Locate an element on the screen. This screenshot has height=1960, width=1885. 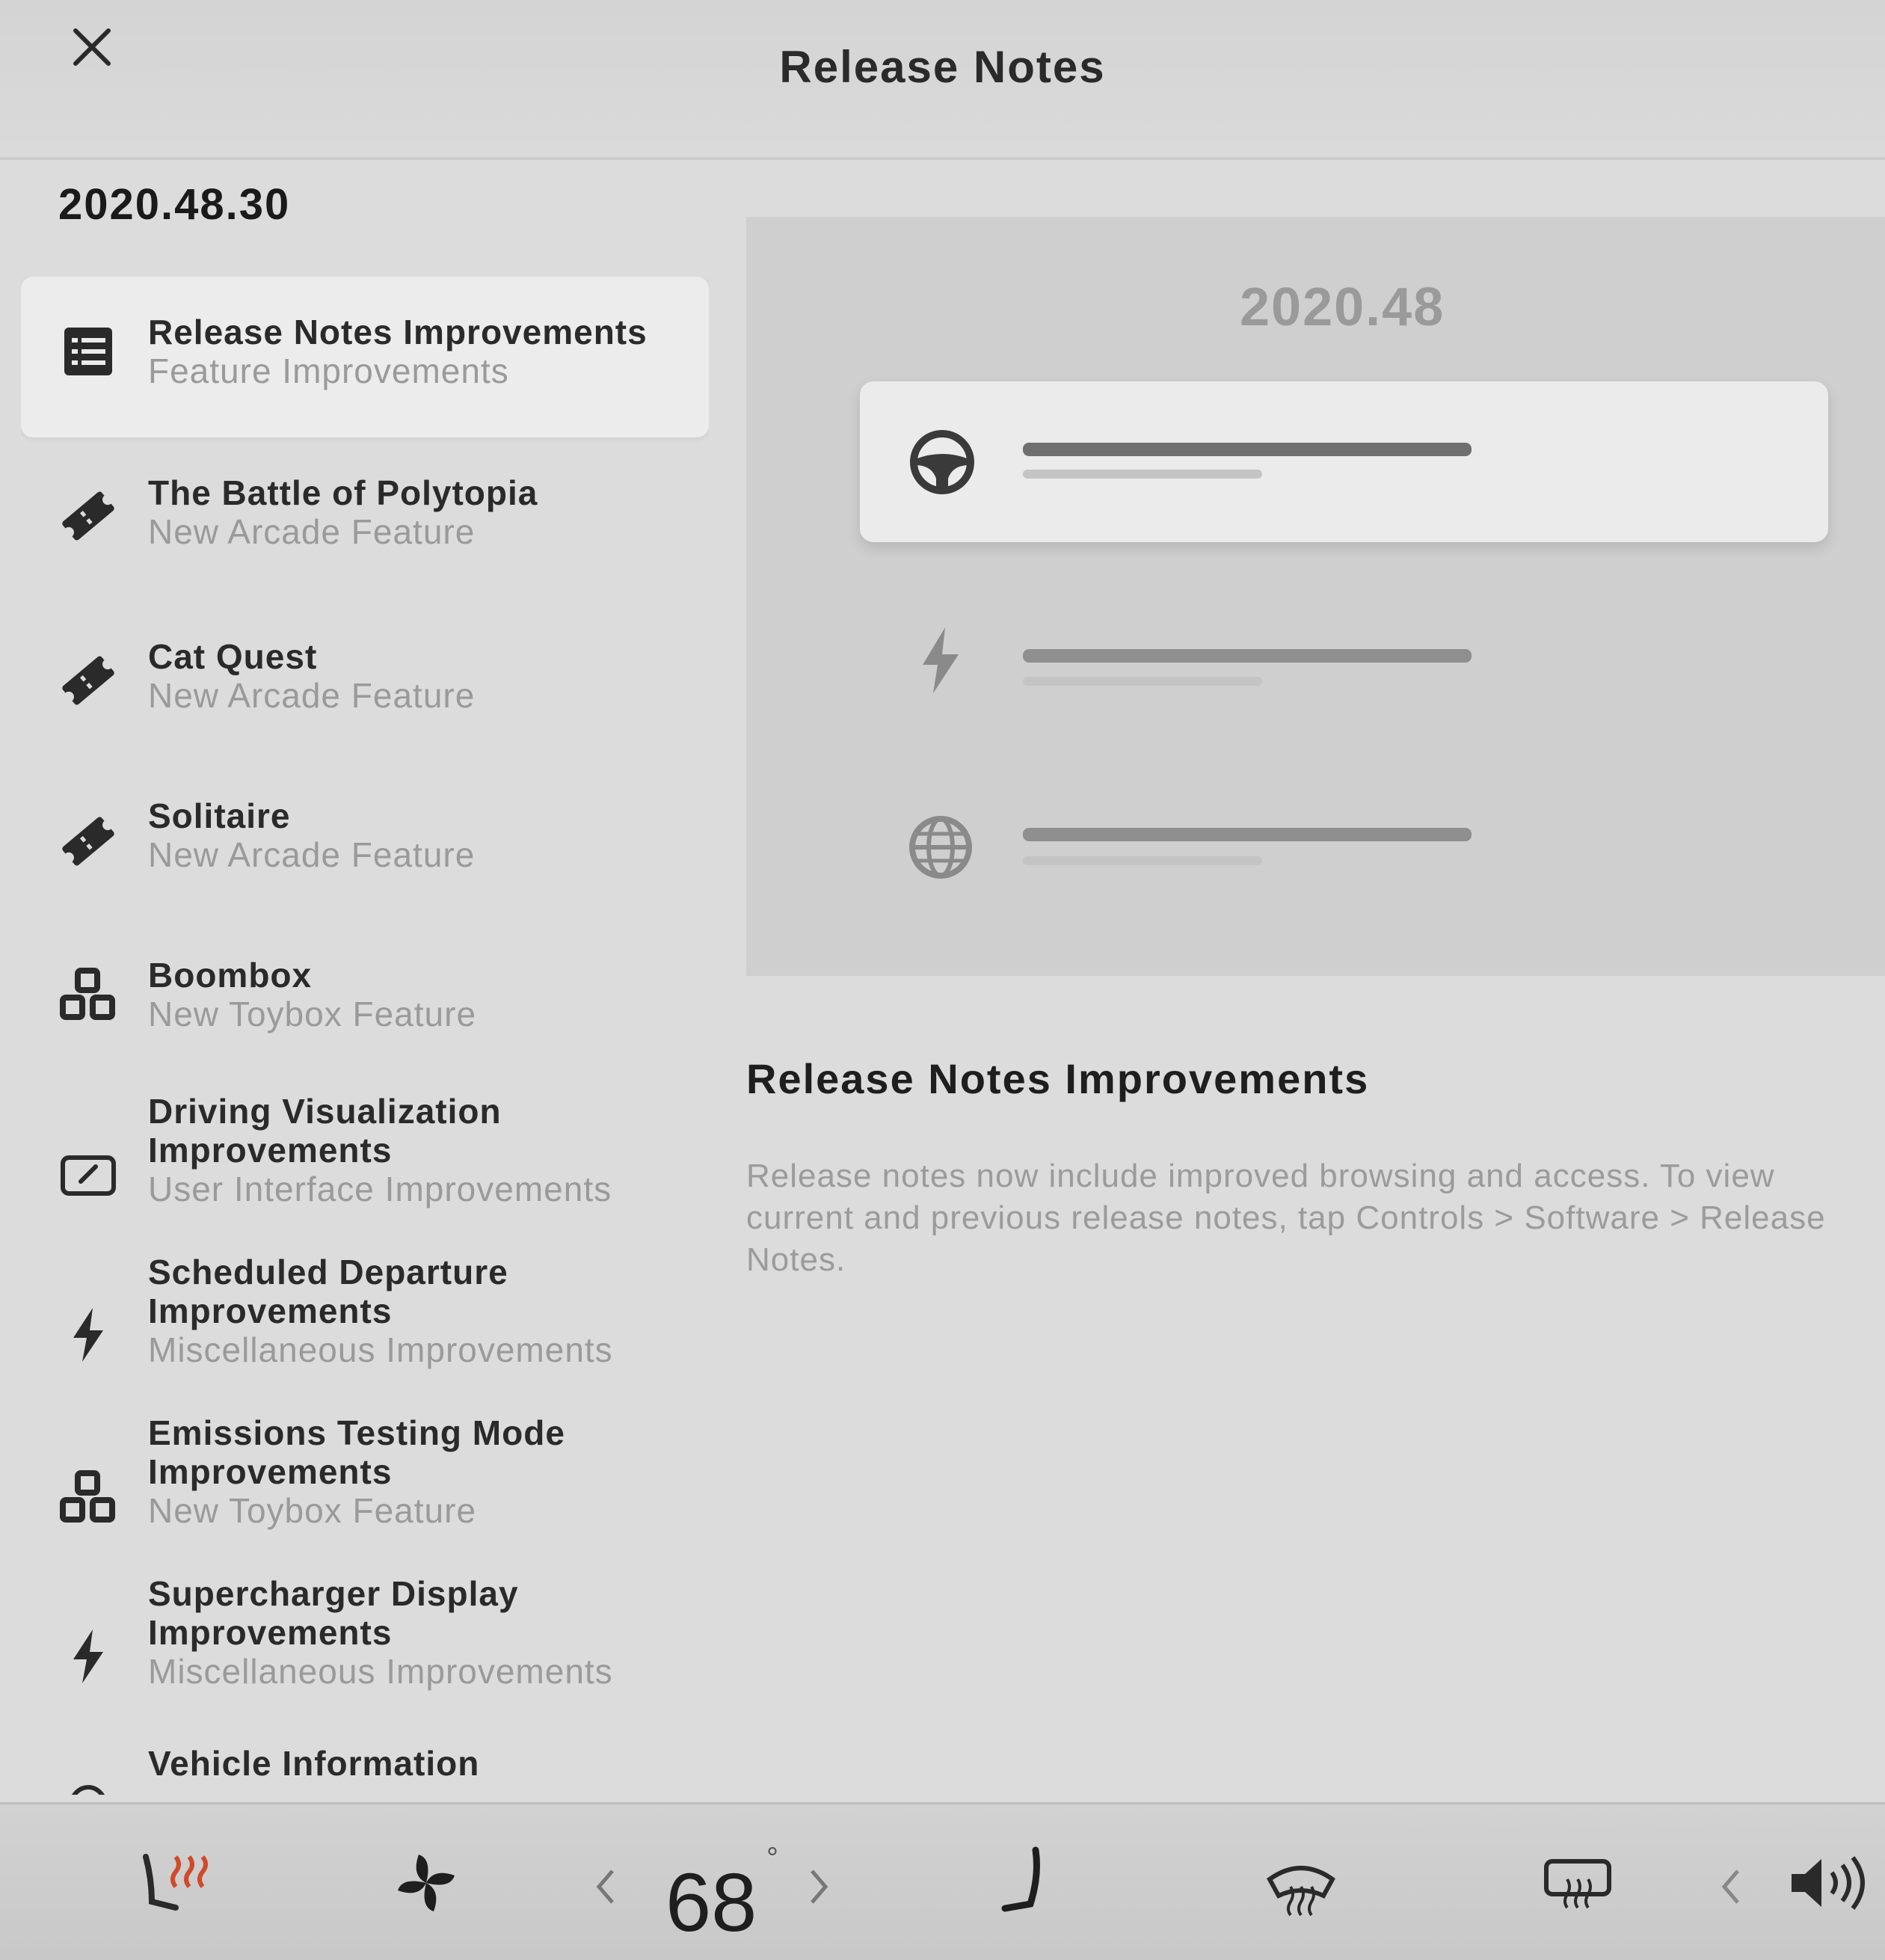
page-title: Release Notes is located at coordinates (942, 67).